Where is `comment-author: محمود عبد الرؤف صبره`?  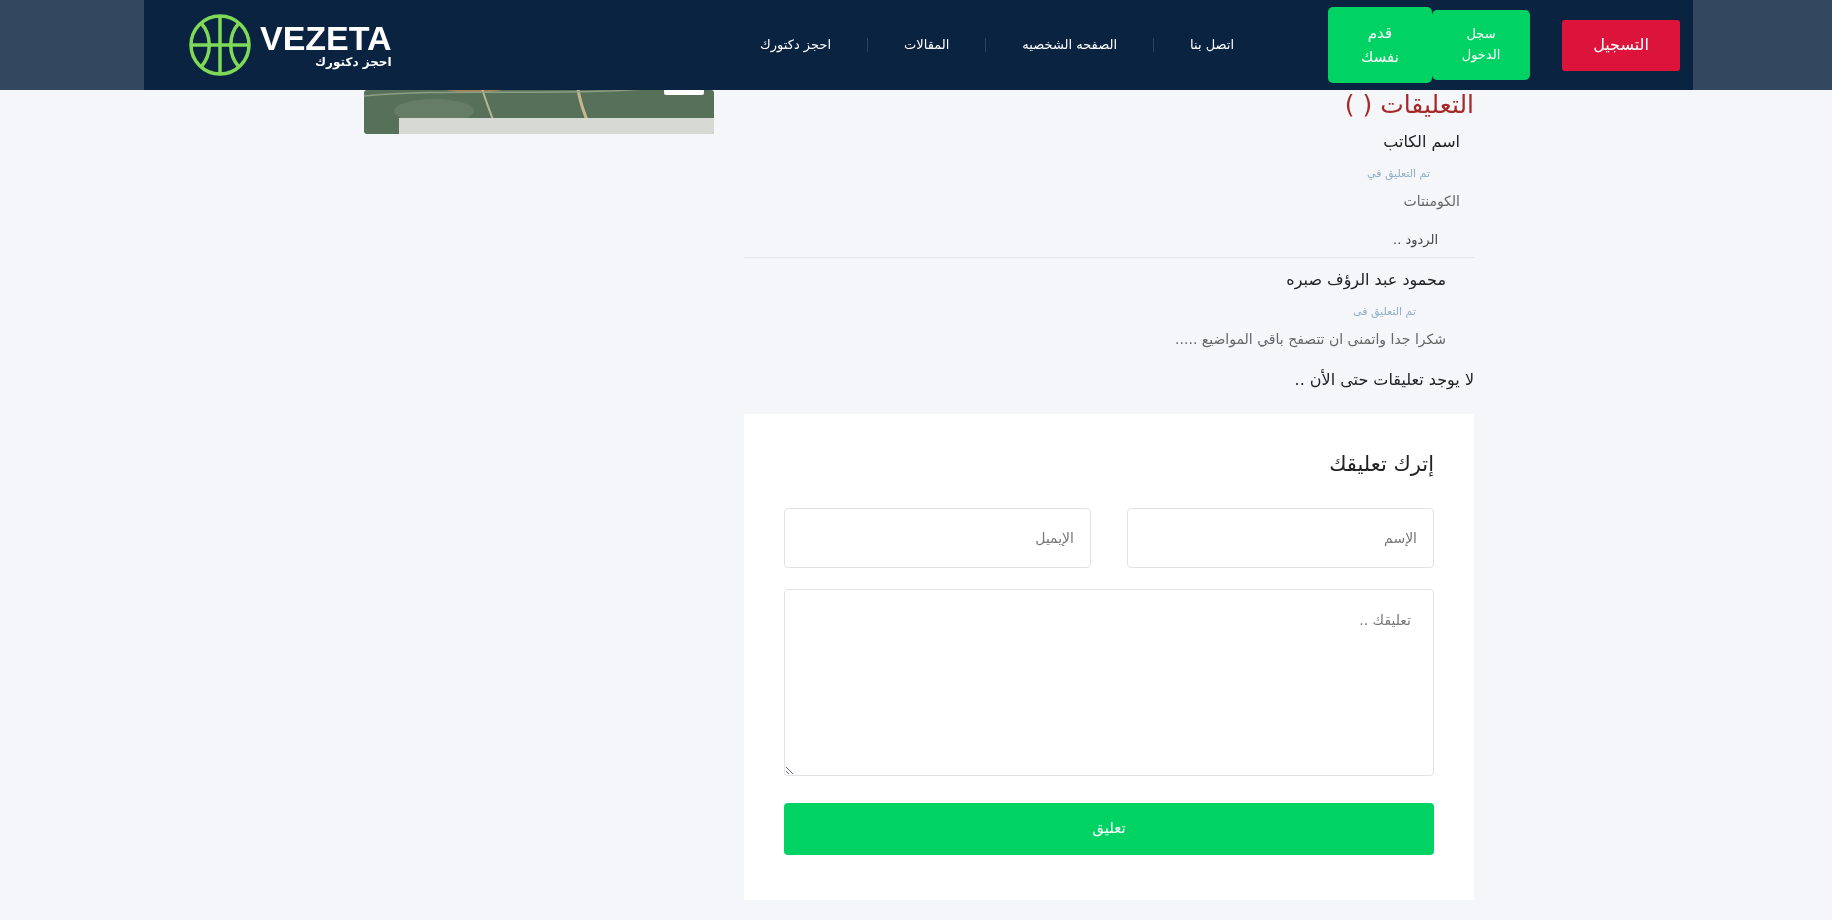
comment-author: محمود عبد الرؤف صبره is located at coordinates (1365, 280).